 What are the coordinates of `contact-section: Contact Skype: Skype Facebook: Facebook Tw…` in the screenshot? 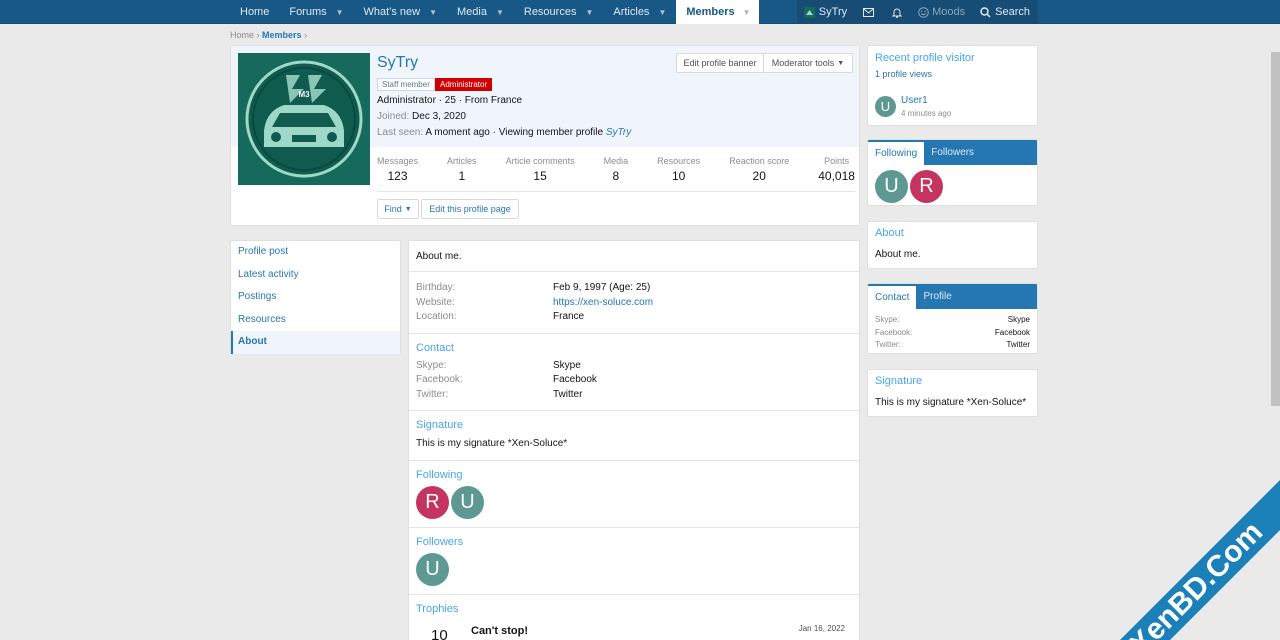 It's located at (634, 372).